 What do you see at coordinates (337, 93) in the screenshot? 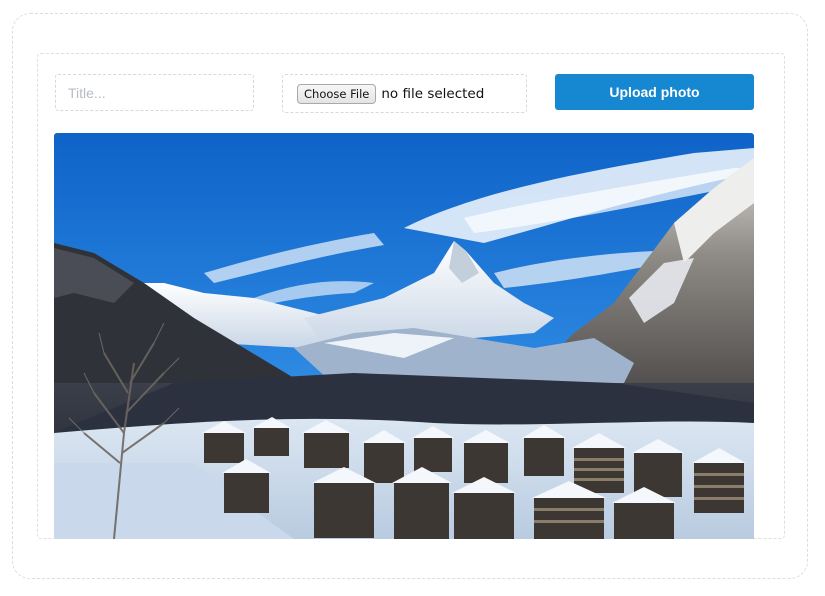
I see `choose-file-button: Choose File` at bounding box center [337, 93].